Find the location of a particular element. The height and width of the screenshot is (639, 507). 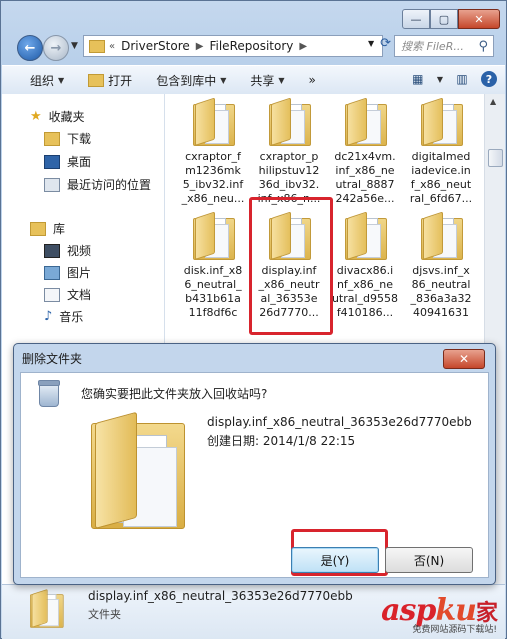

nav-recent-label: 最近访问的位置 is located at coordinates (109, 185).